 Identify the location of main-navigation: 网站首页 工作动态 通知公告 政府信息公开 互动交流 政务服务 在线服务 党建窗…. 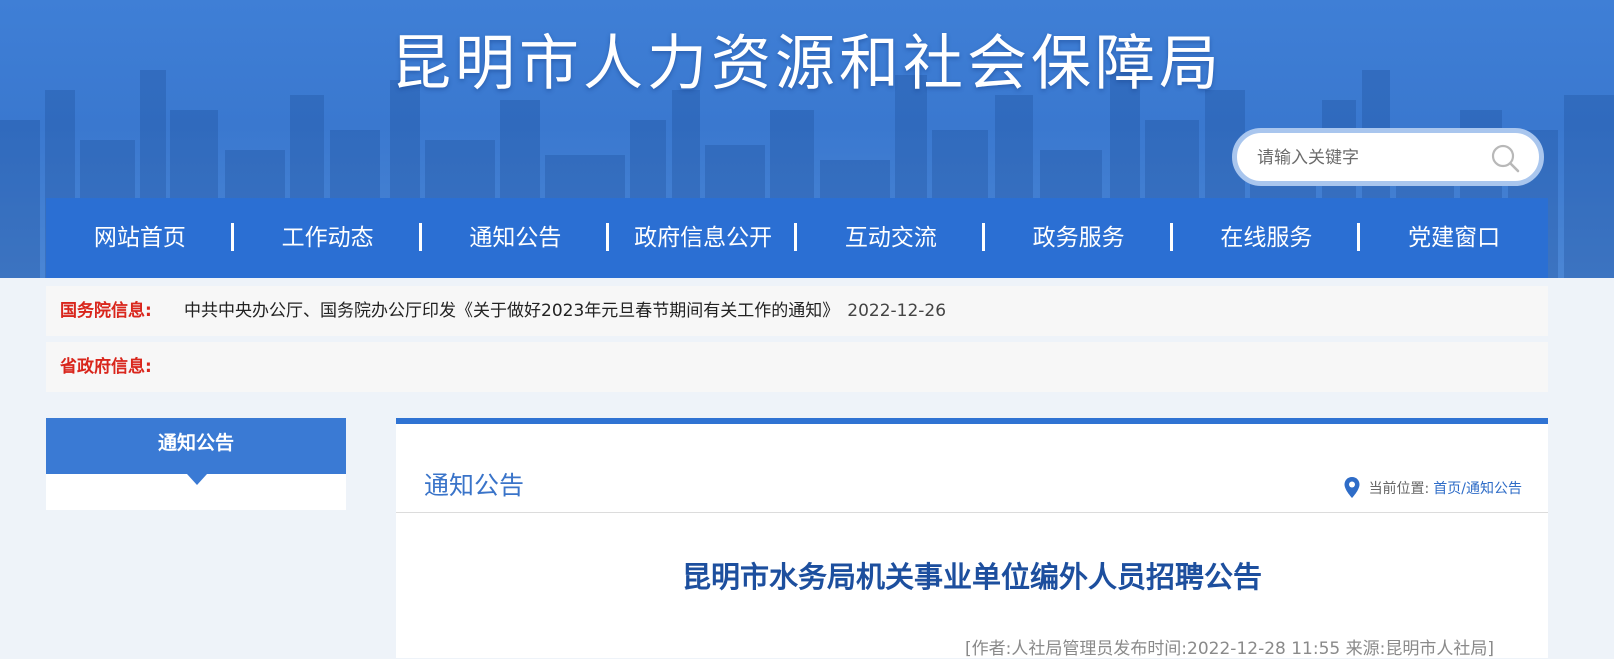
(797, 238).